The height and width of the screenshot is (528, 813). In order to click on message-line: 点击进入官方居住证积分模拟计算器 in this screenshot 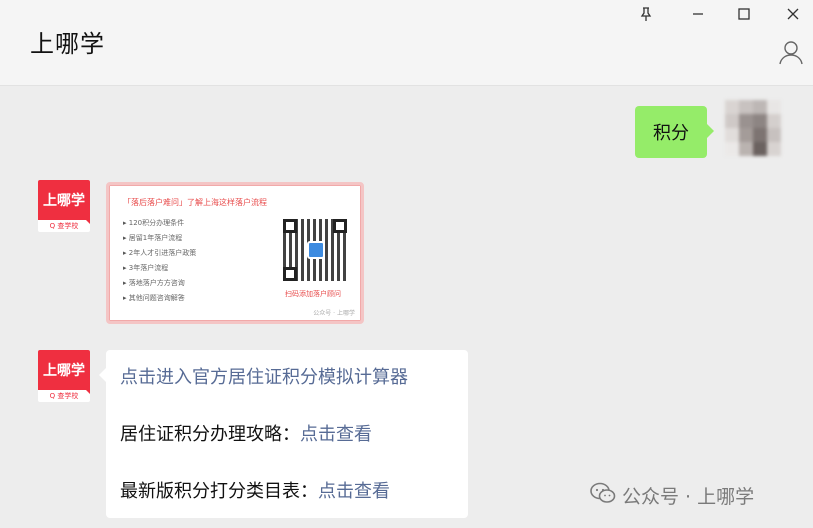, I will do `click(287, 378)`.